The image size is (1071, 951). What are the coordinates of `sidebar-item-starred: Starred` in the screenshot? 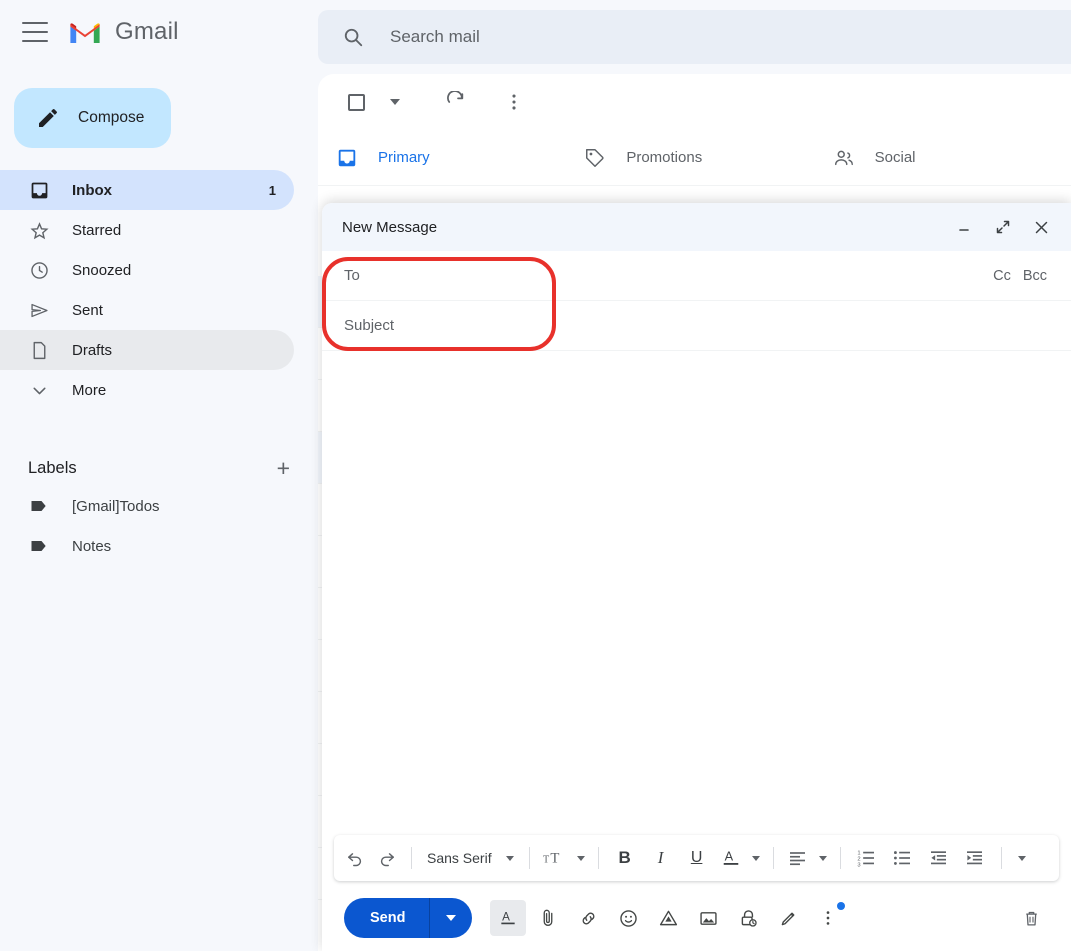 It's located at (147, 230).